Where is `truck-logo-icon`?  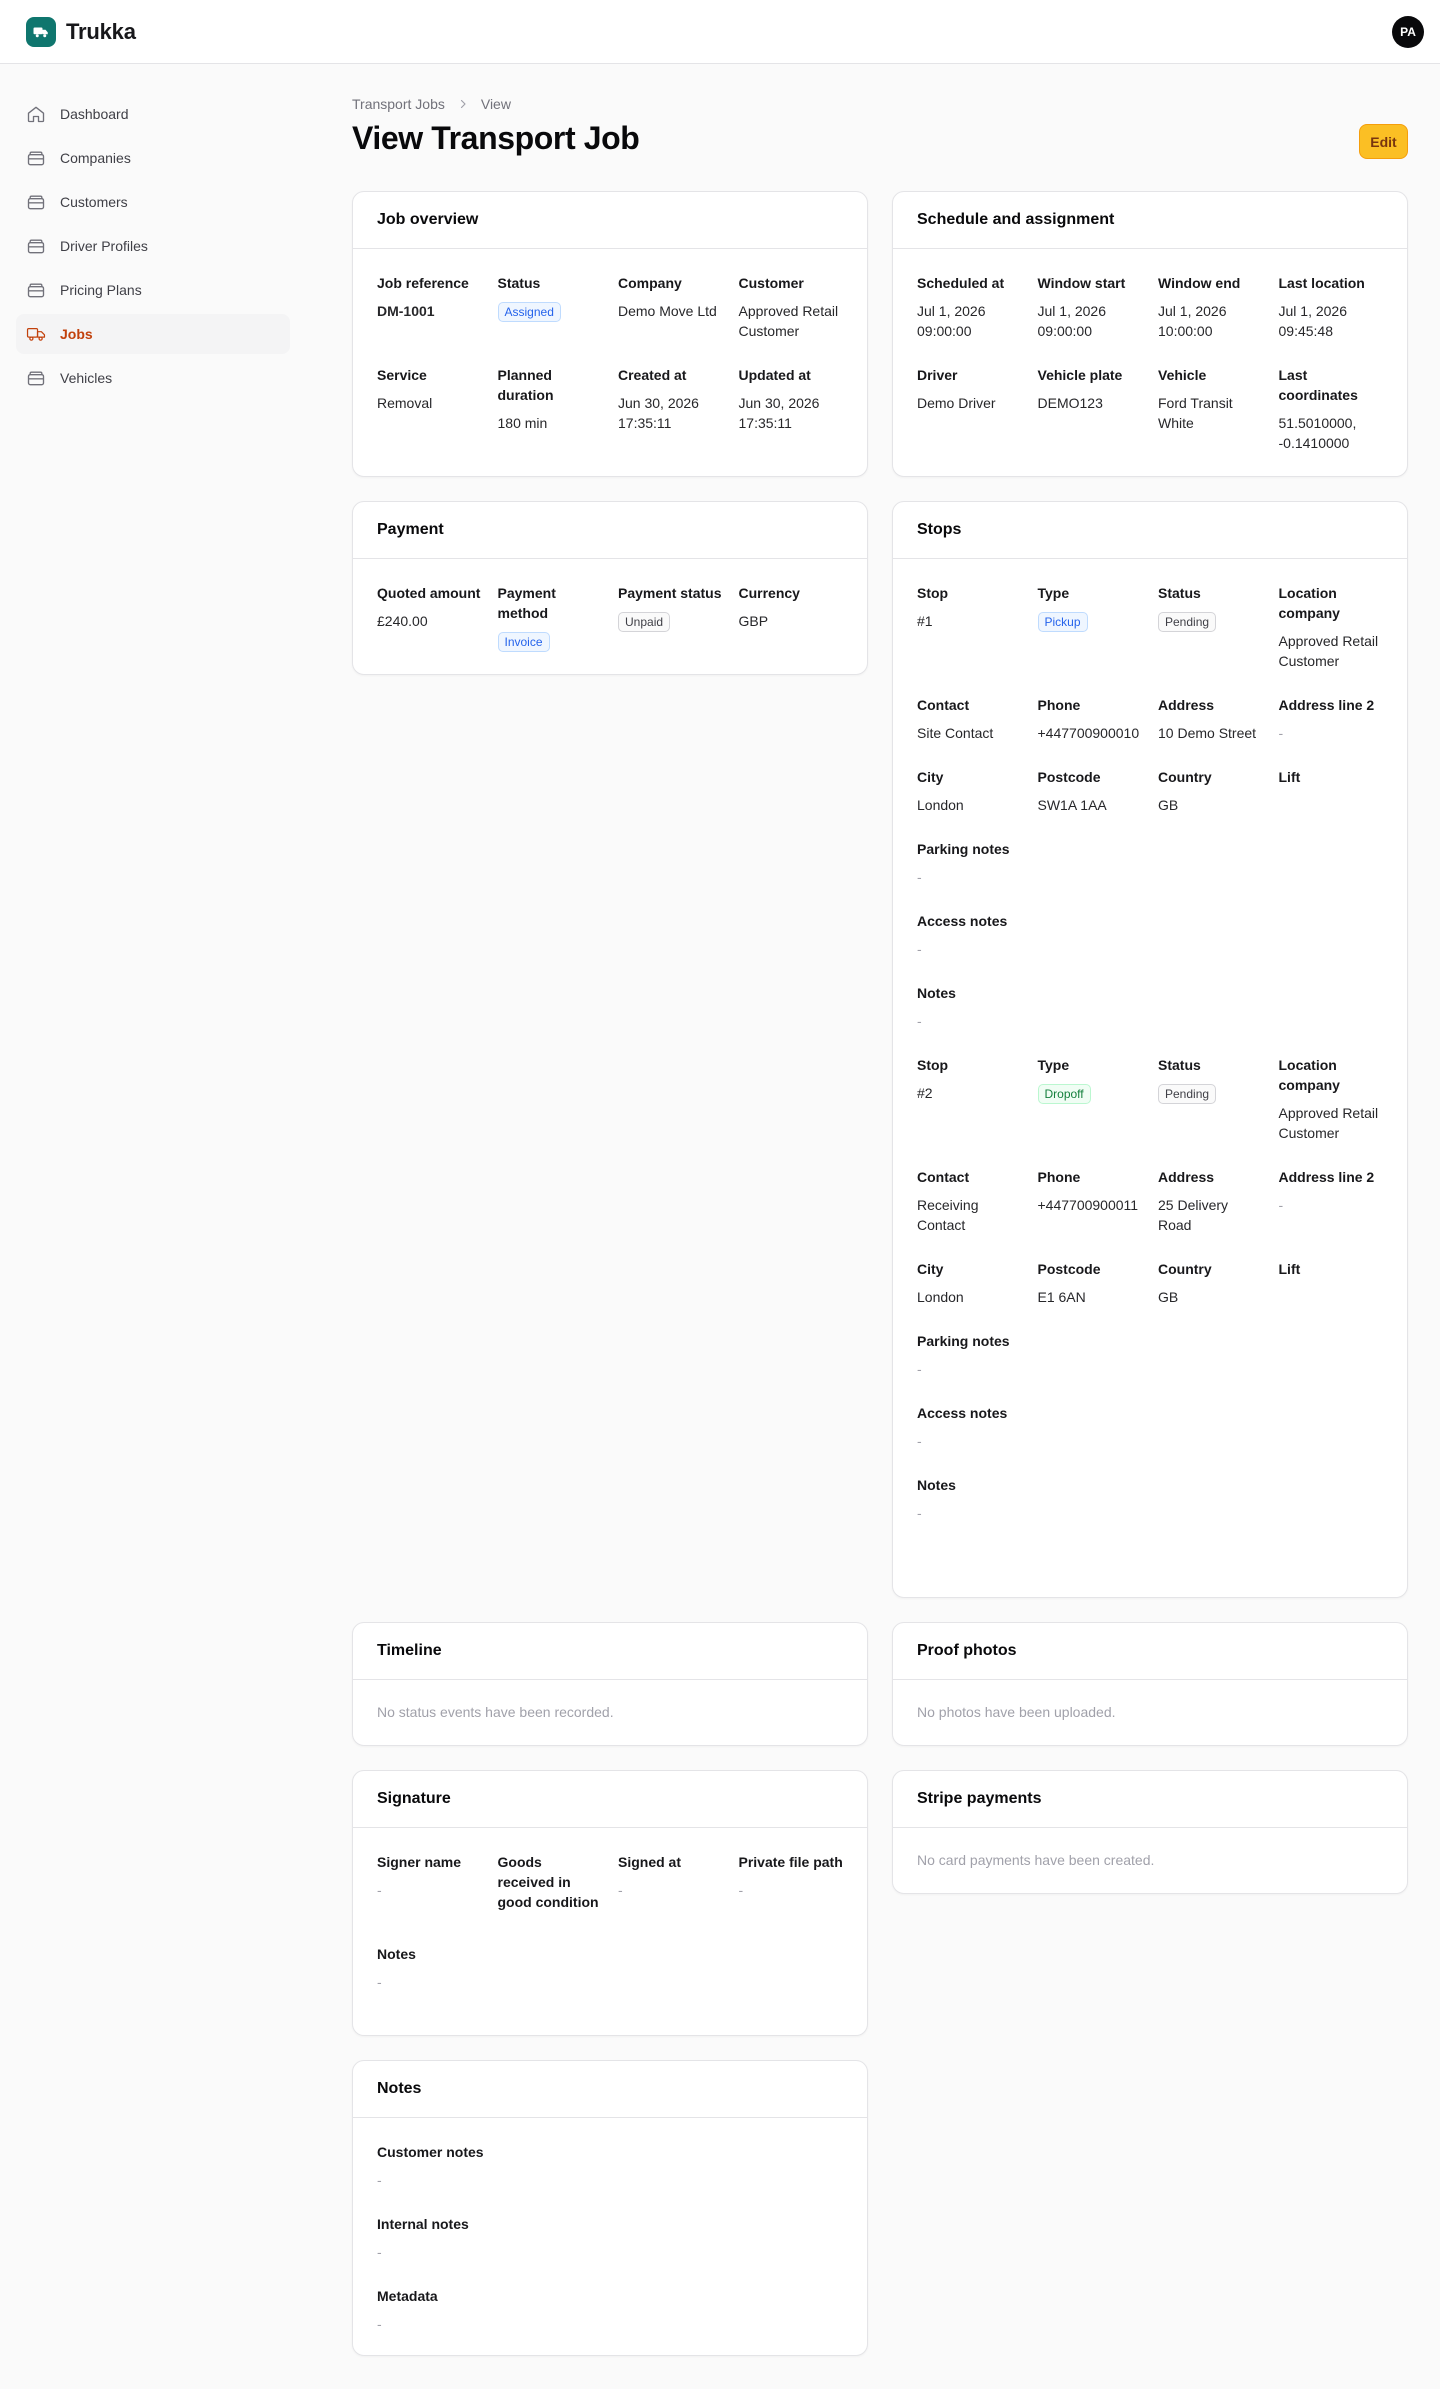
truck-logo-icon is located at coordinates (41, 32).